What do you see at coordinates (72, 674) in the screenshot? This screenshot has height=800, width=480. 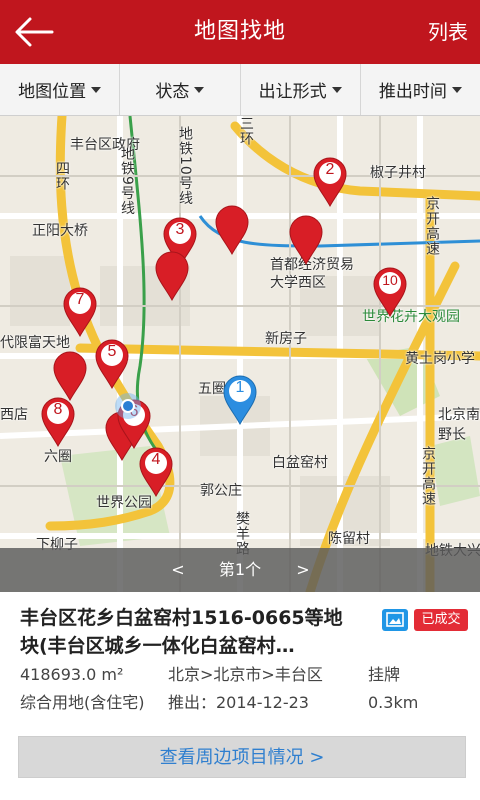 I see `land-area: 418693.0 m²` at bounding box center [72, 674].